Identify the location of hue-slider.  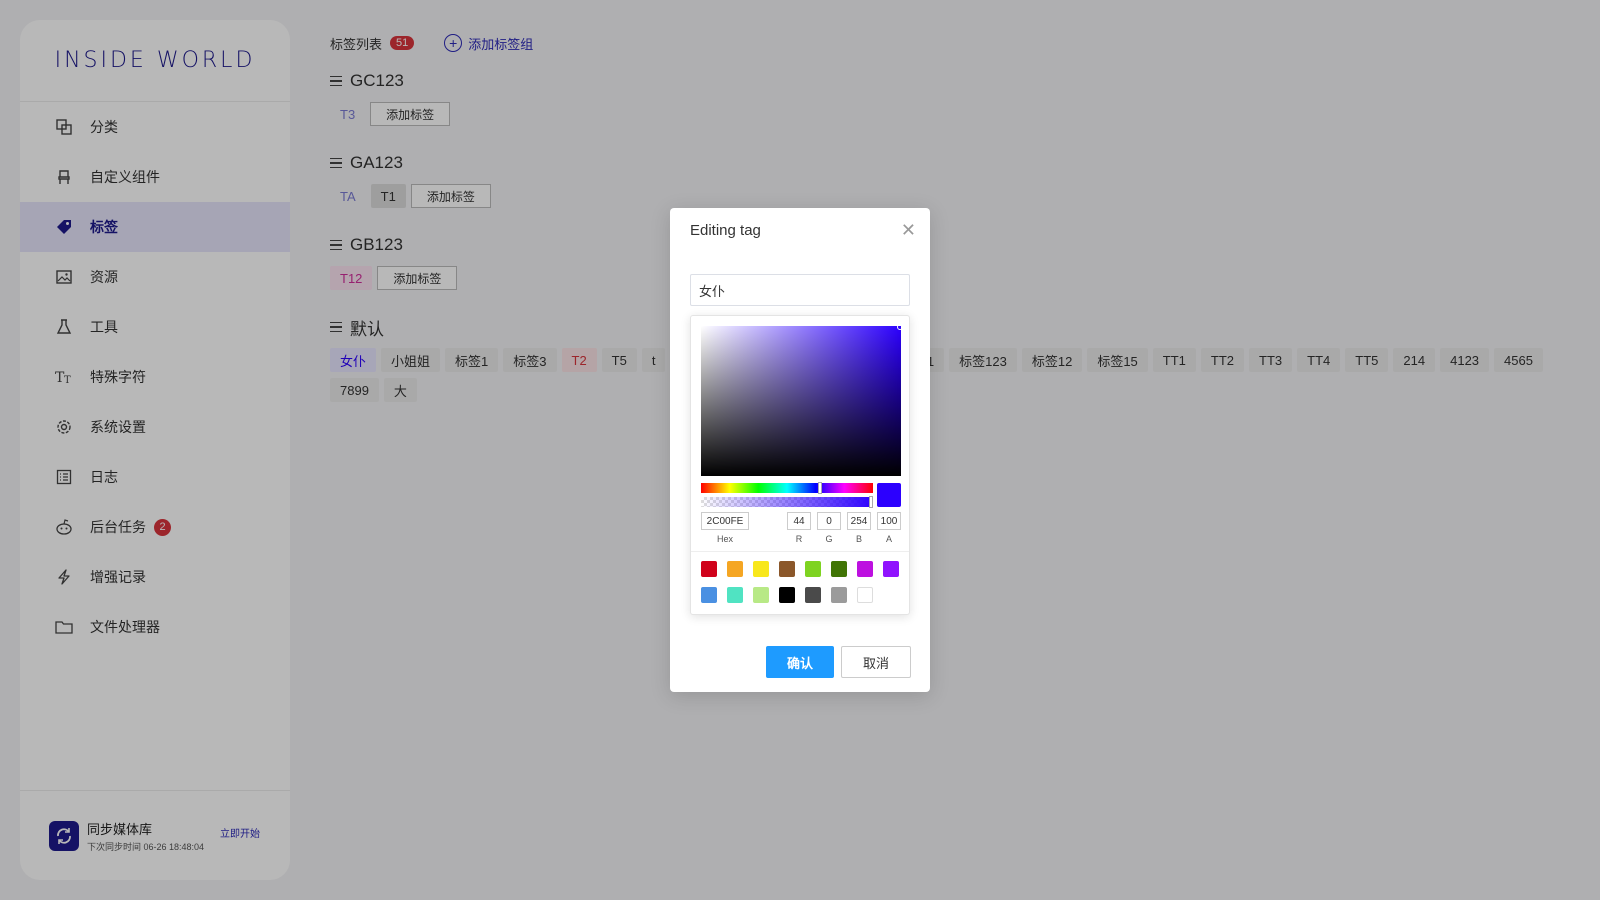
(787, 488).